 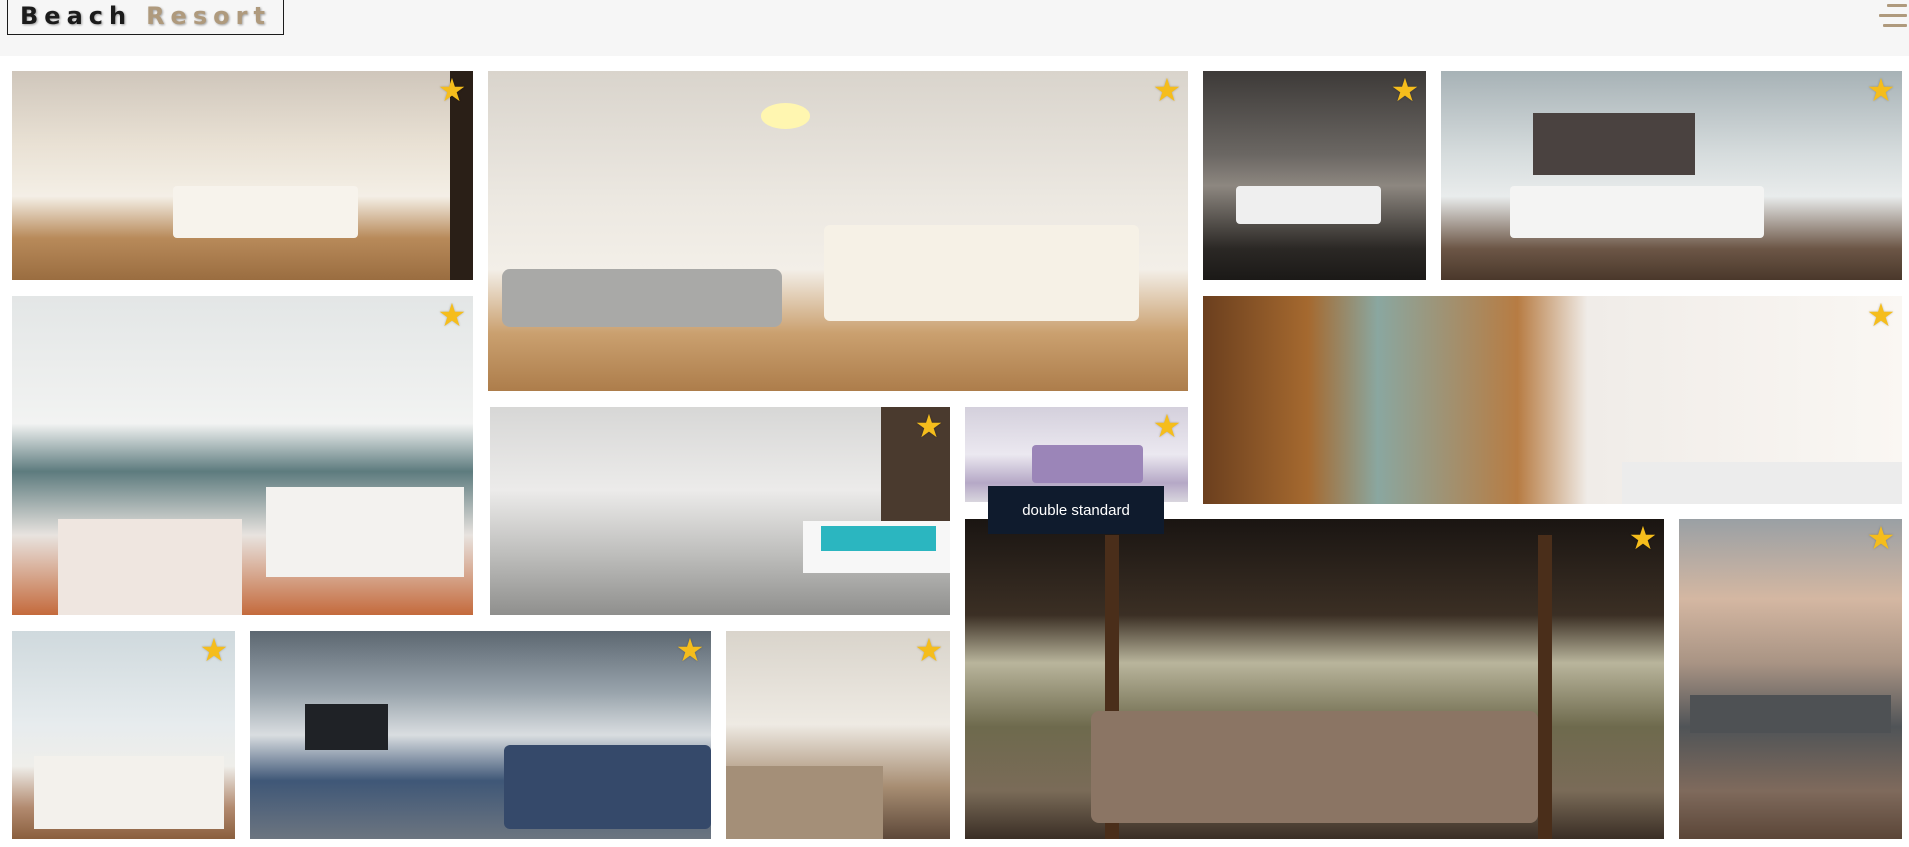 I want to click on logo-word-resort: Resort, so click(x=208, y=16).